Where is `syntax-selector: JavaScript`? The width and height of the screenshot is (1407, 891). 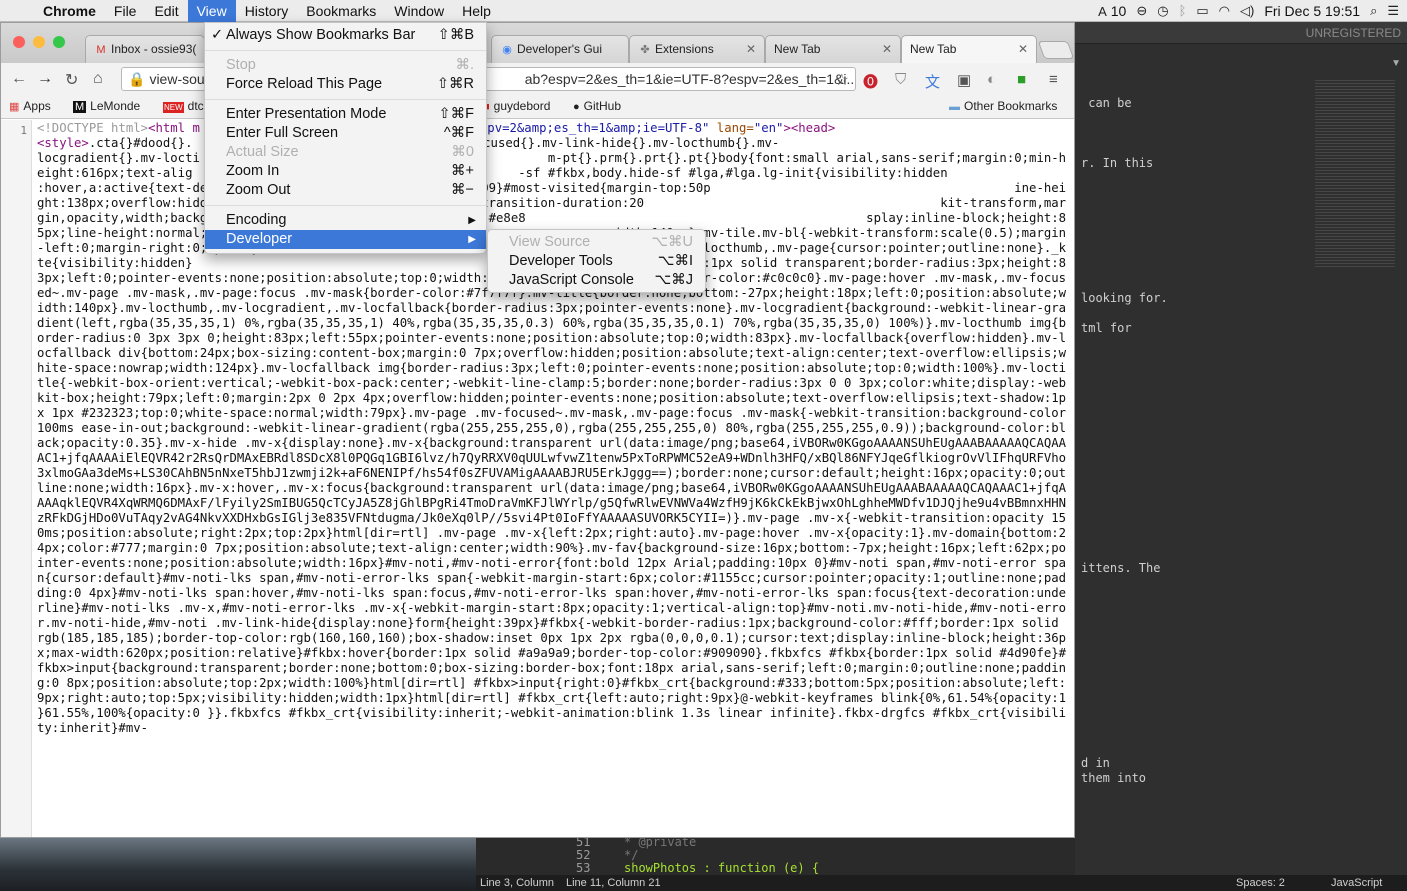 syntax-selector: JavaScript is located at coordinates (1356, 883).